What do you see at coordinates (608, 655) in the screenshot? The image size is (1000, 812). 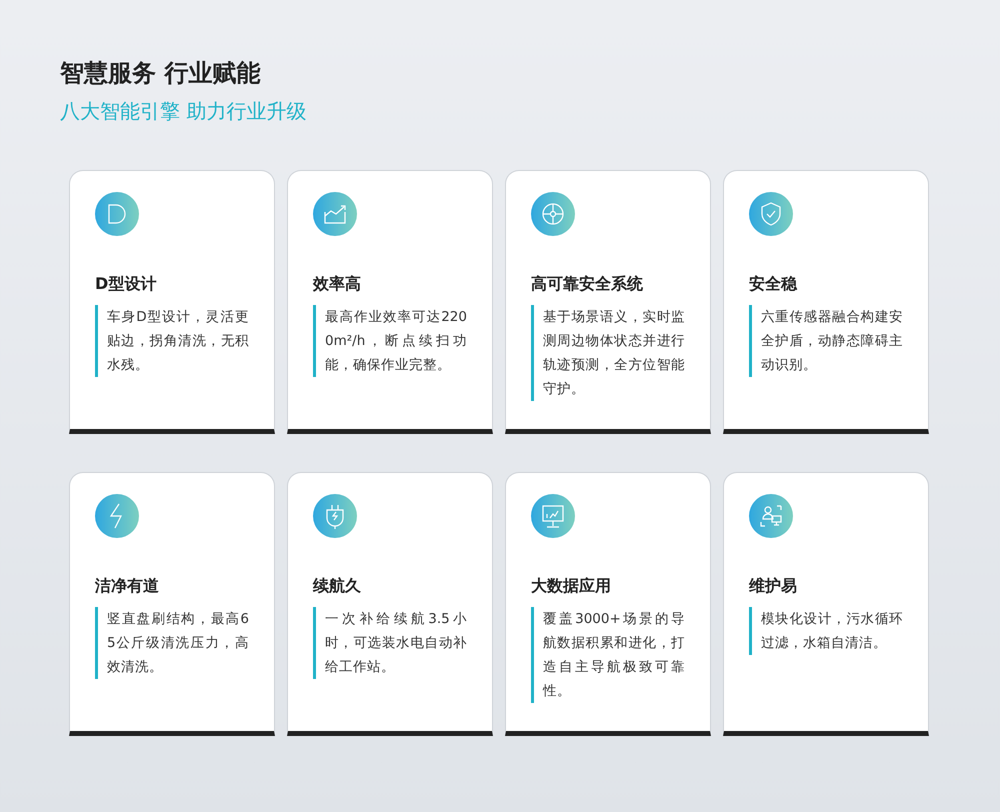 I see `card-description: 覆盖3000+场景的导航数据积累和进化，打造自主导航极致可靠性。` at bounding box center [608, 655].